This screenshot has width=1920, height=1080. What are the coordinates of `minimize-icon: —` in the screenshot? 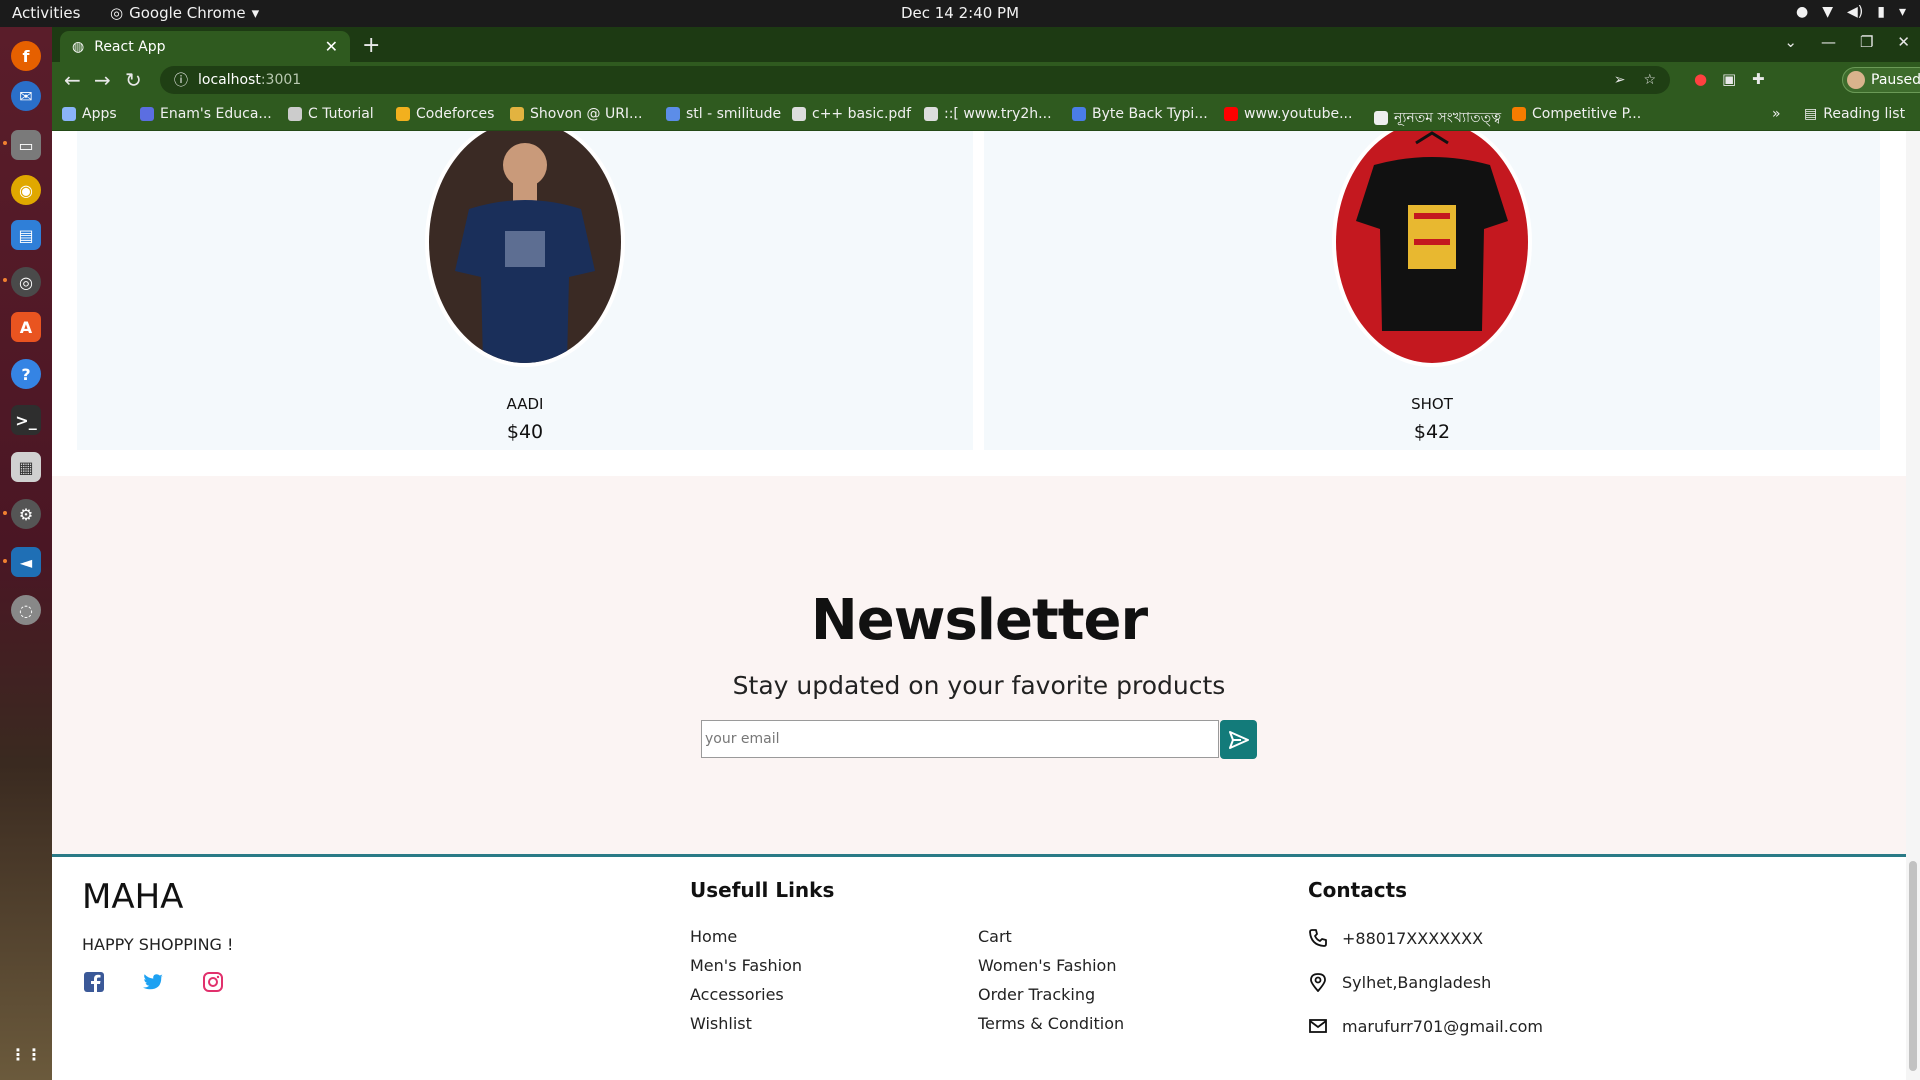 It's located at (1828, 42).